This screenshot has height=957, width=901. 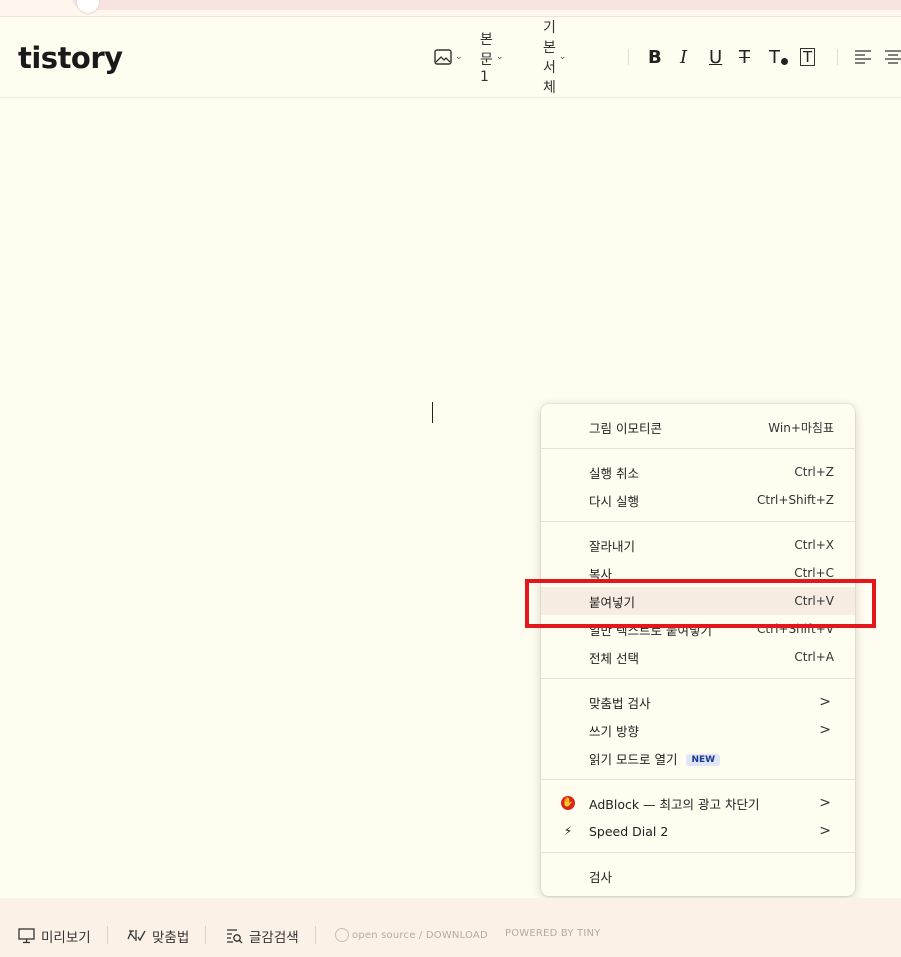 I want to click on menu-item-label-wrap: 읽기 모드로 열기 NEW, so click(x=655, y=758).